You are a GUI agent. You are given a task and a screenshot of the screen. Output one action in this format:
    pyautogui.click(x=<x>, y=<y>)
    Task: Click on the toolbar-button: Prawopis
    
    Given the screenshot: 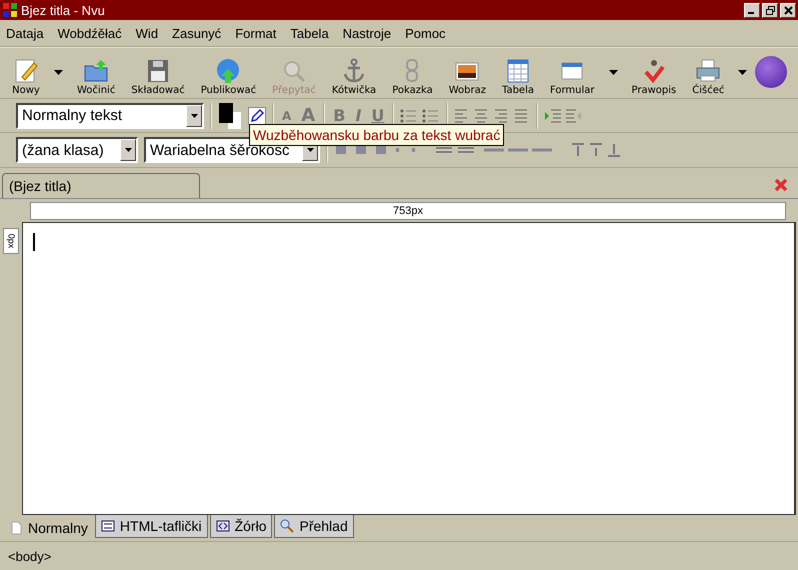 What is the action you would take?
    pyautogui.click(x=654, y=76)
    